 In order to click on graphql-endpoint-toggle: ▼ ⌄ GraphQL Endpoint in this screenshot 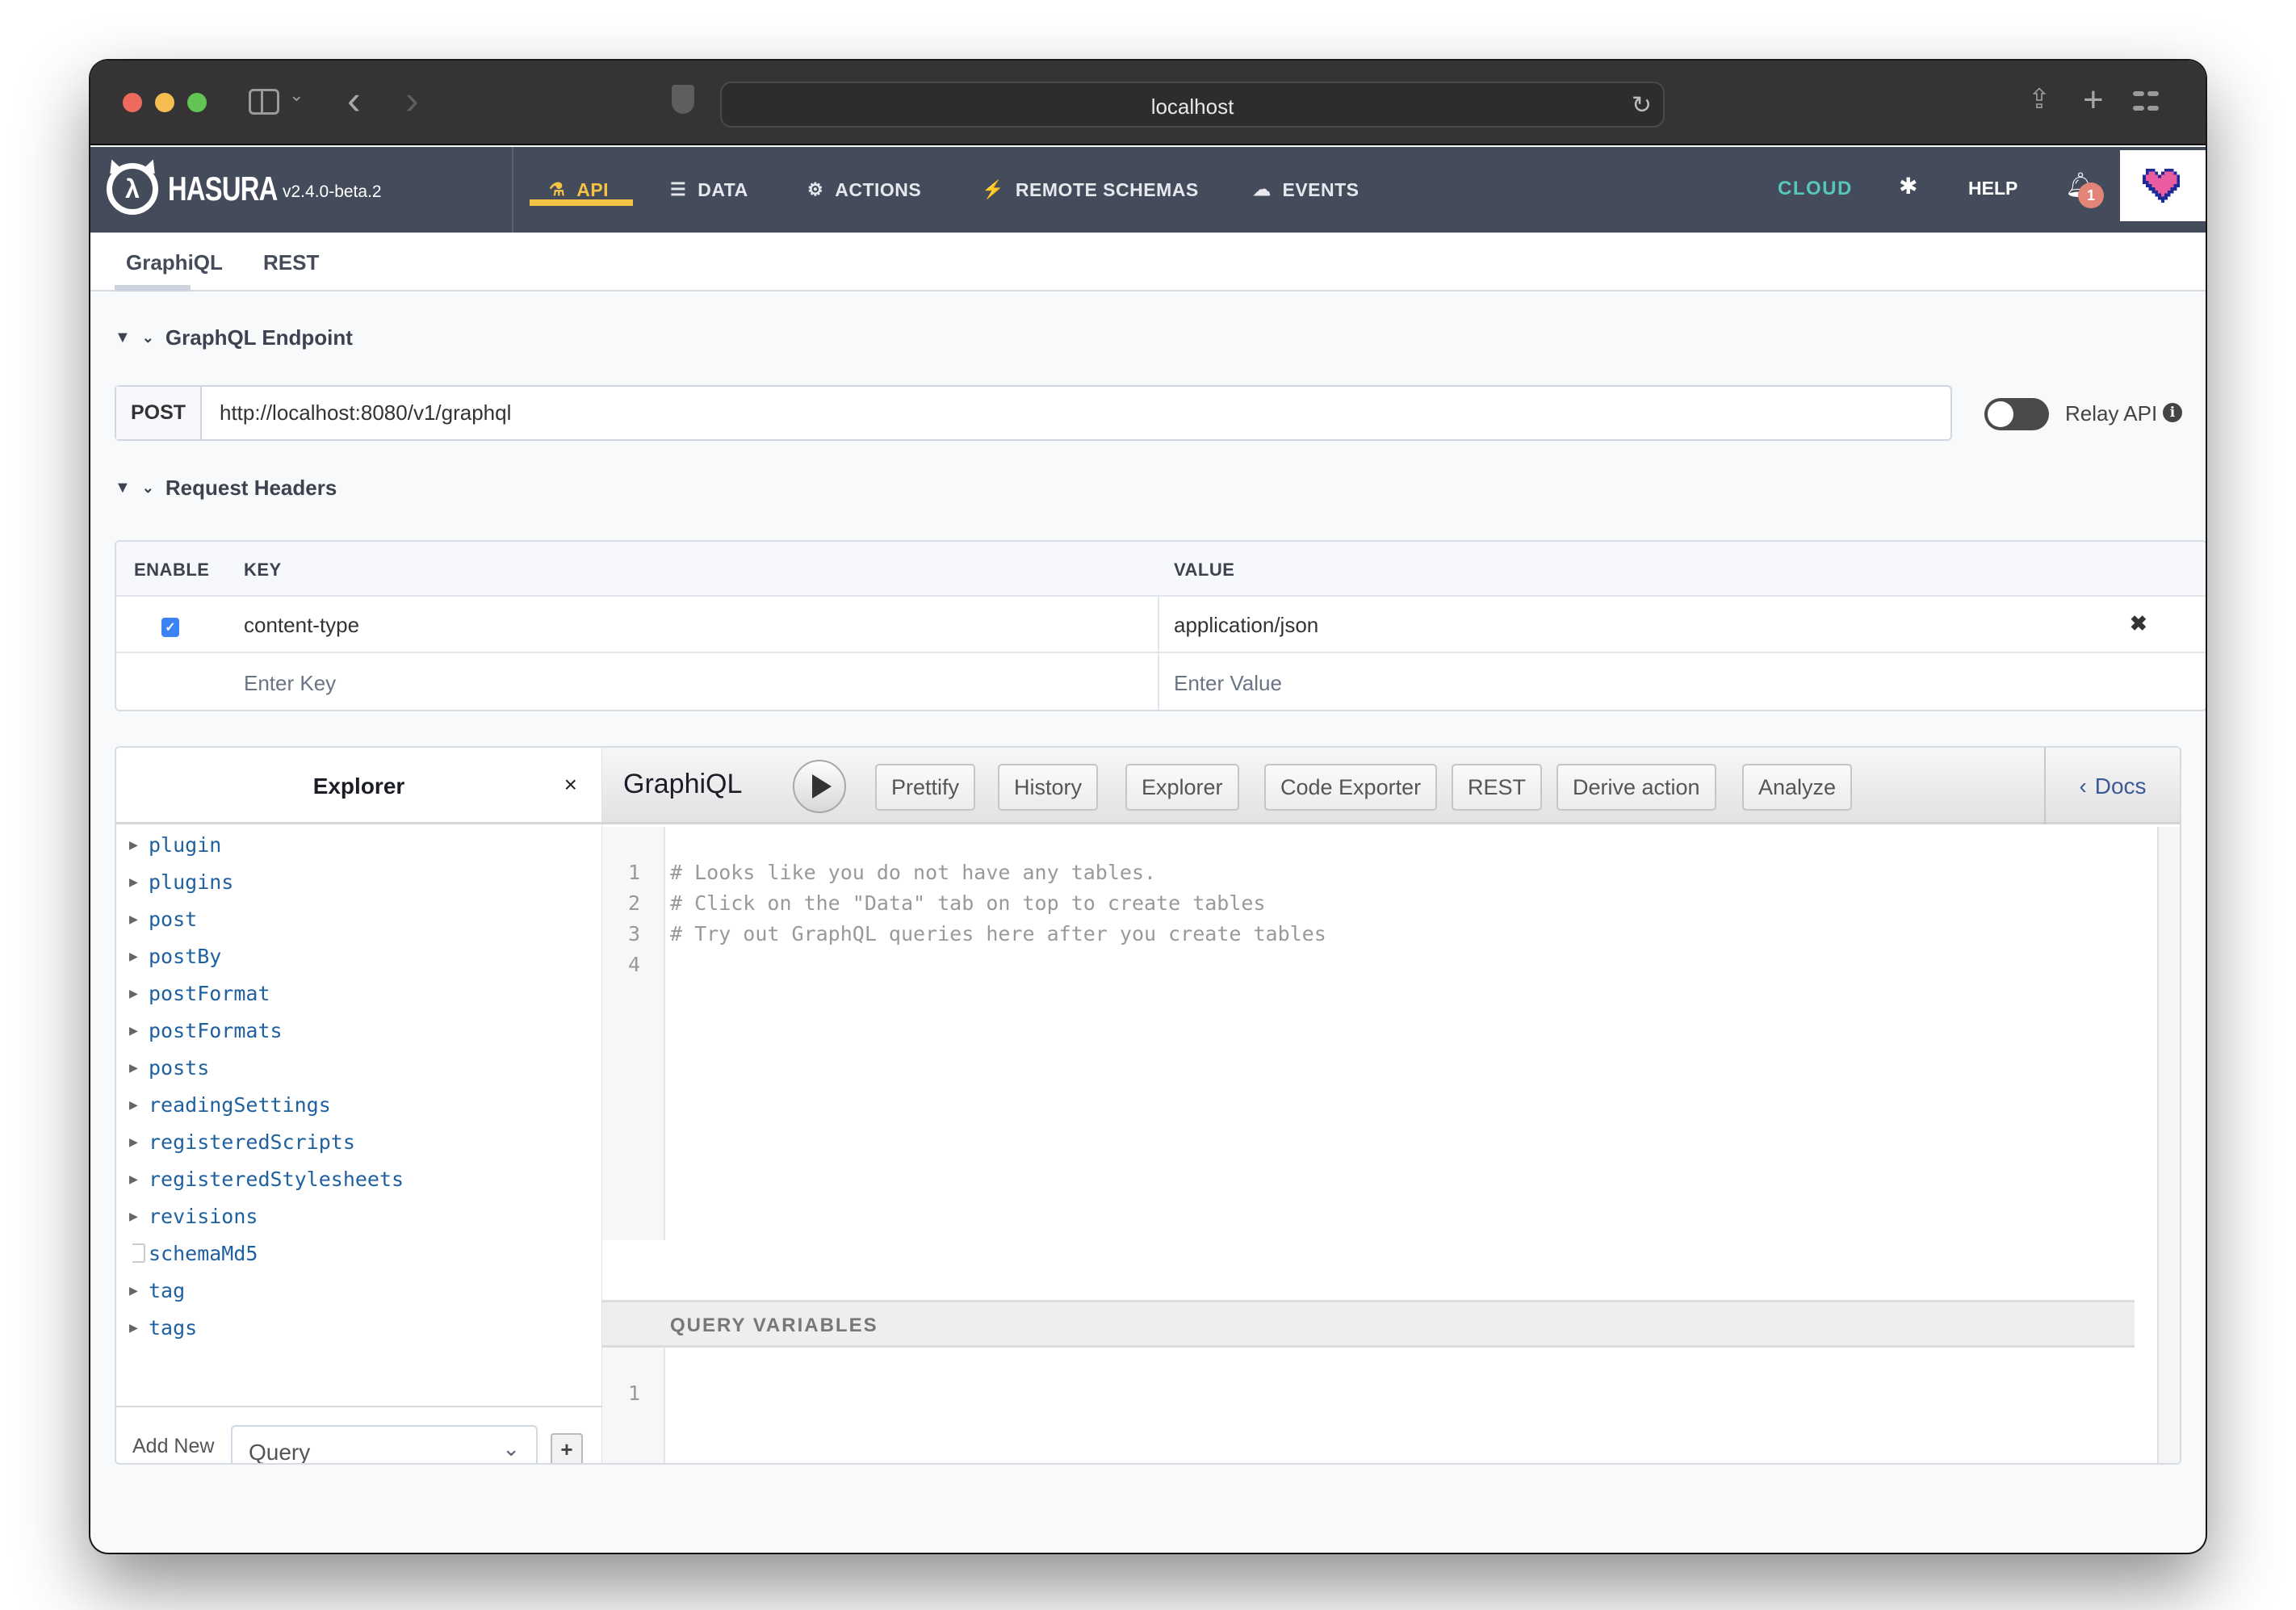, I will do `click(234, 337)`.